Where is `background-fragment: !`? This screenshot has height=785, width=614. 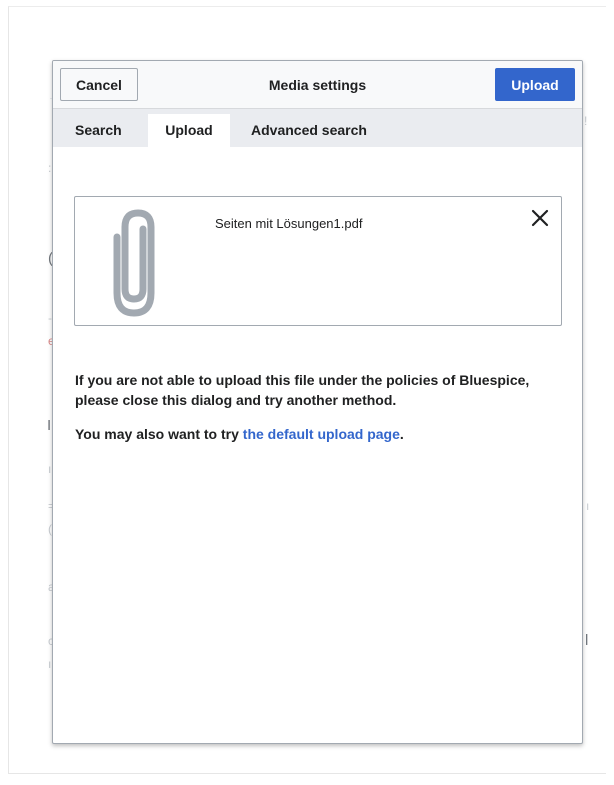
background-fragment: ! is located at coordinates (586, 121).